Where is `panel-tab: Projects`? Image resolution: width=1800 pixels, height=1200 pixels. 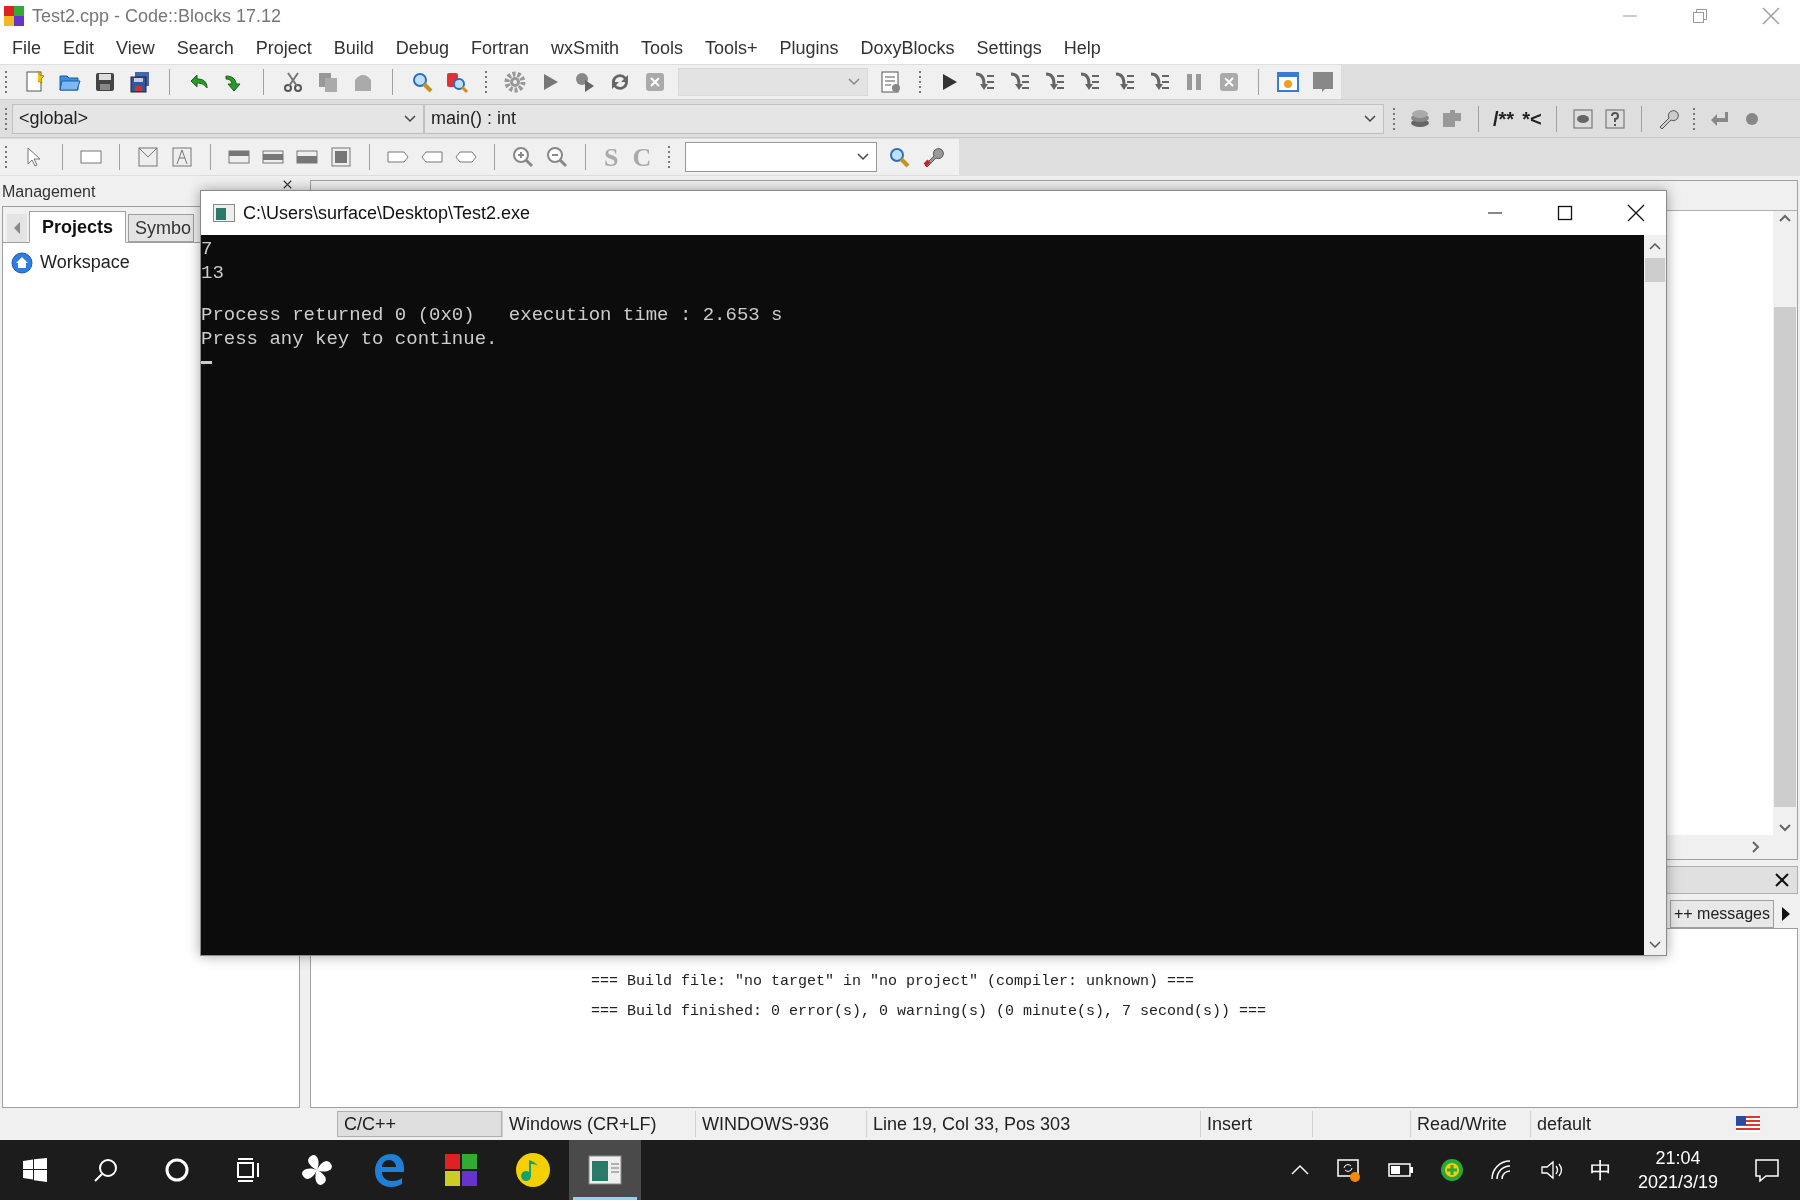
panel-tab: Projects is located at coordinates (78, 227).